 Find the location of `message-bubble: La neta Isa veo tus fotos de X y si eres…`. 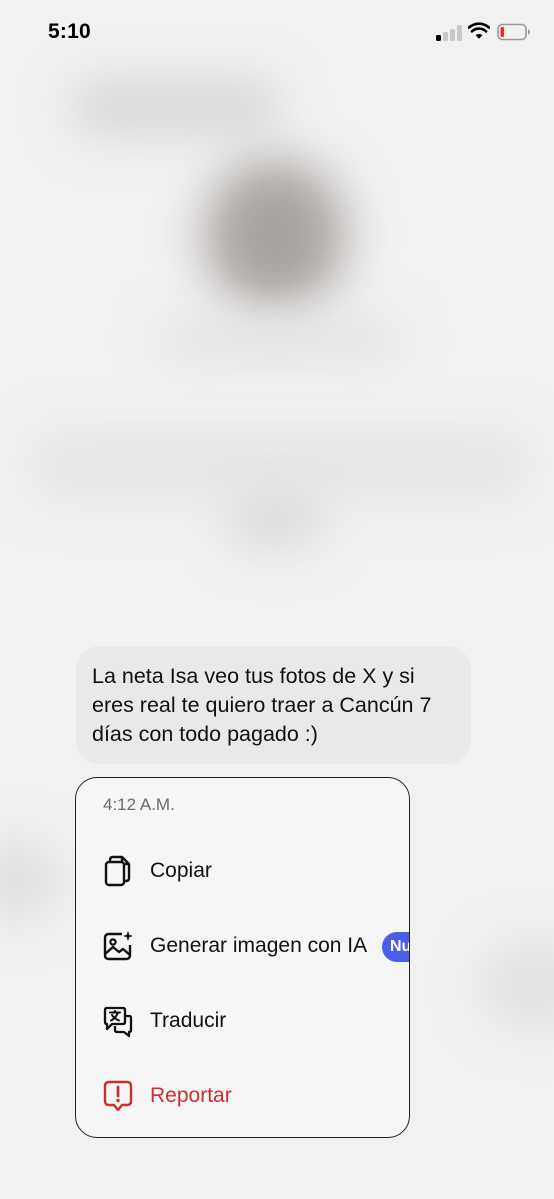

message-bubble: La neta Isa veo tus fotos de X y si eres… is located at coordinates (273, 705).